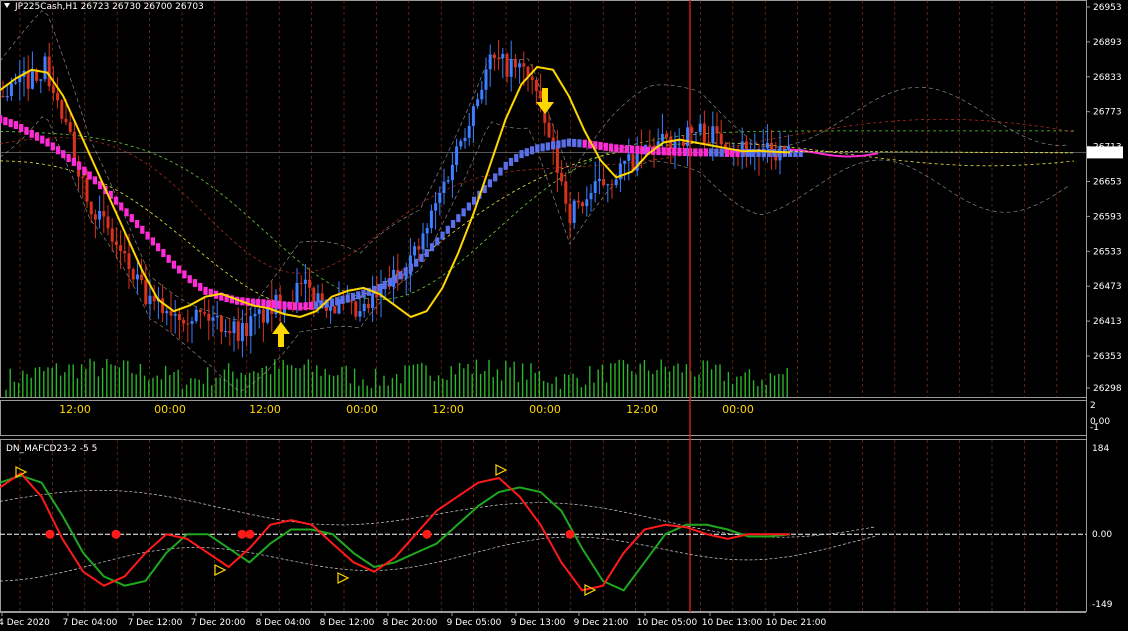 This screenshot has height=631, width=1128. I want to click on symbol-info: JP225Cash,H1 26723 26730 26700 26703, so click(109, 7).